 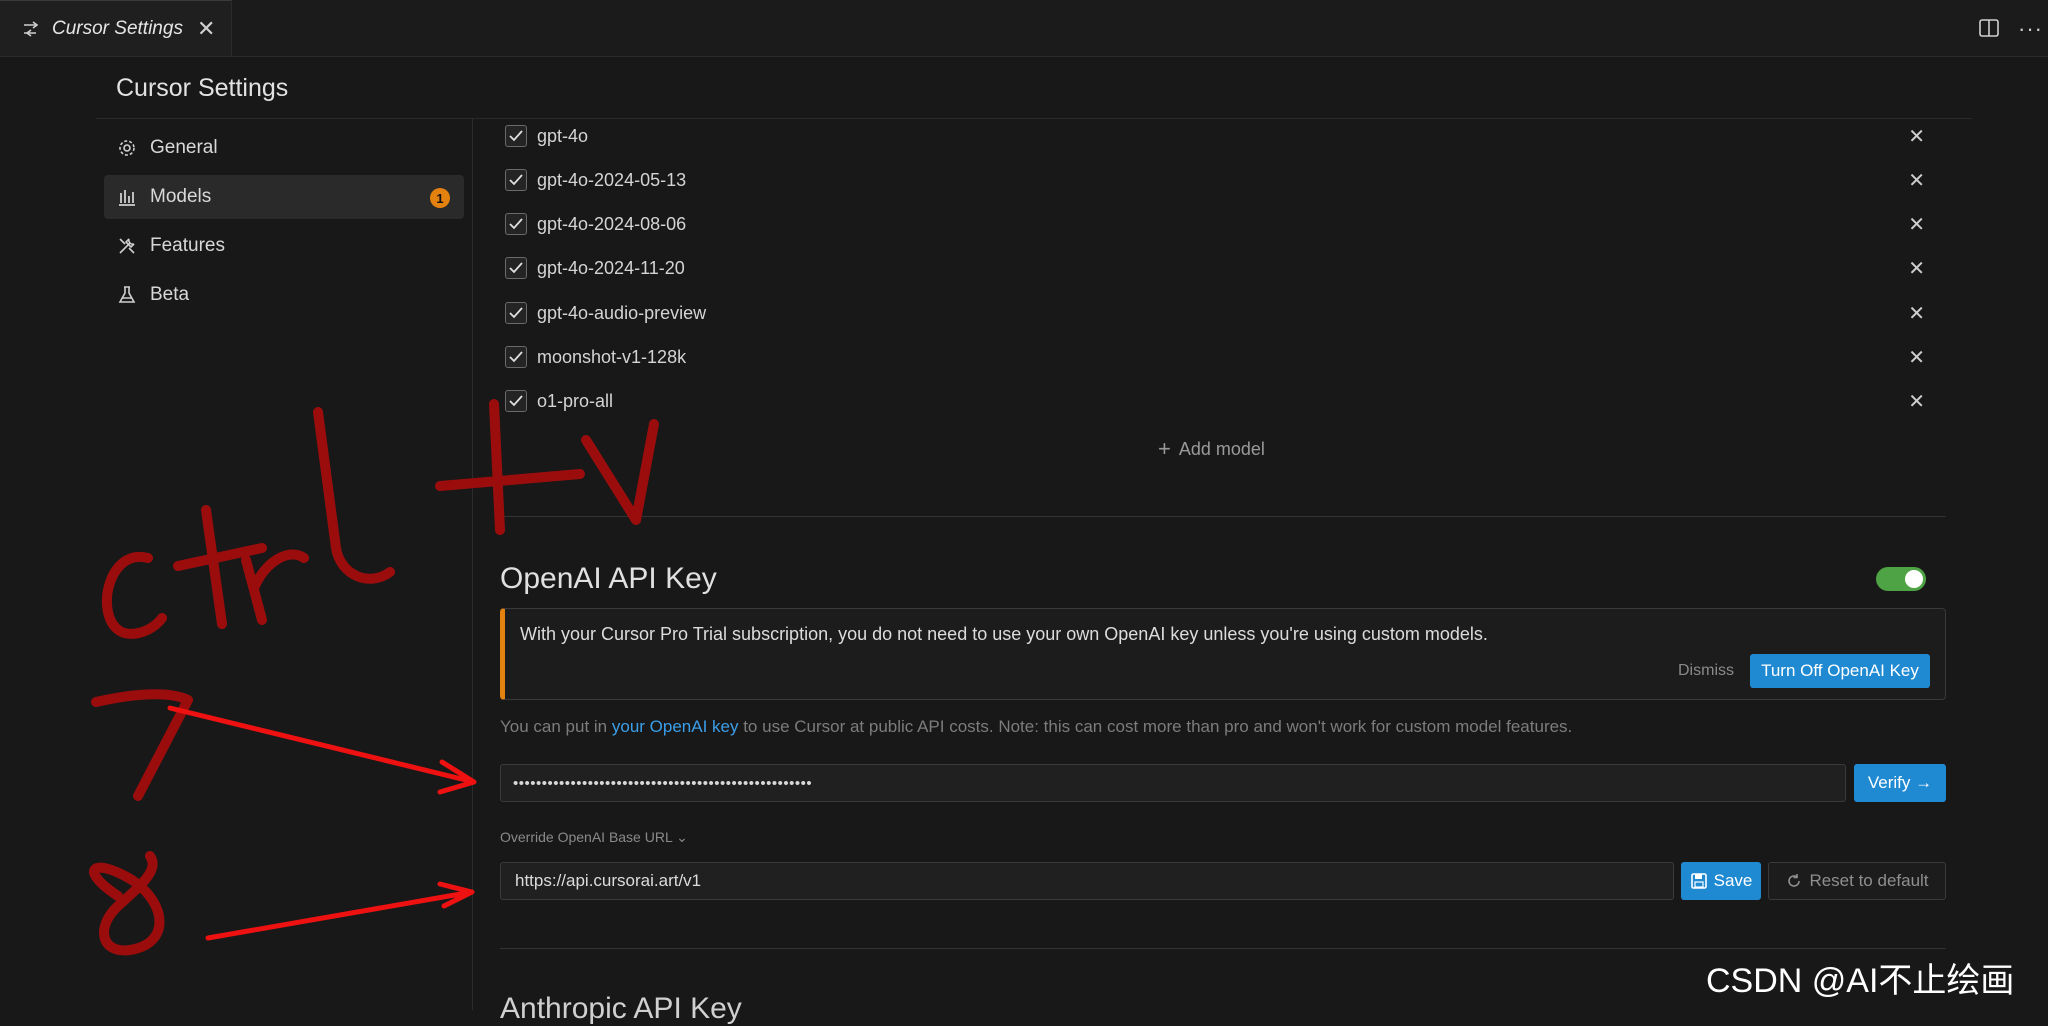 I want to click on model-name: o1-pro-all, so click(x=575, y=400).